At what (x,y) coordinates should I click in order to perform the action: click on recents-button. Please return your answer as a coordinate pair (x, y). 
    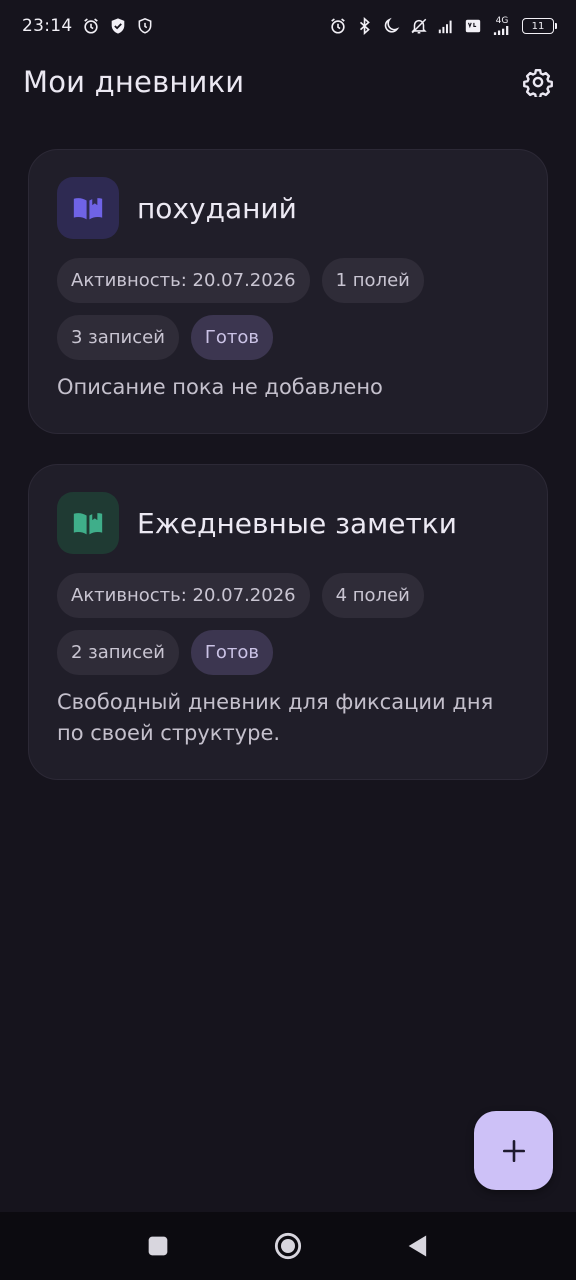
    Looking at the image, I should click on (158, 1246).